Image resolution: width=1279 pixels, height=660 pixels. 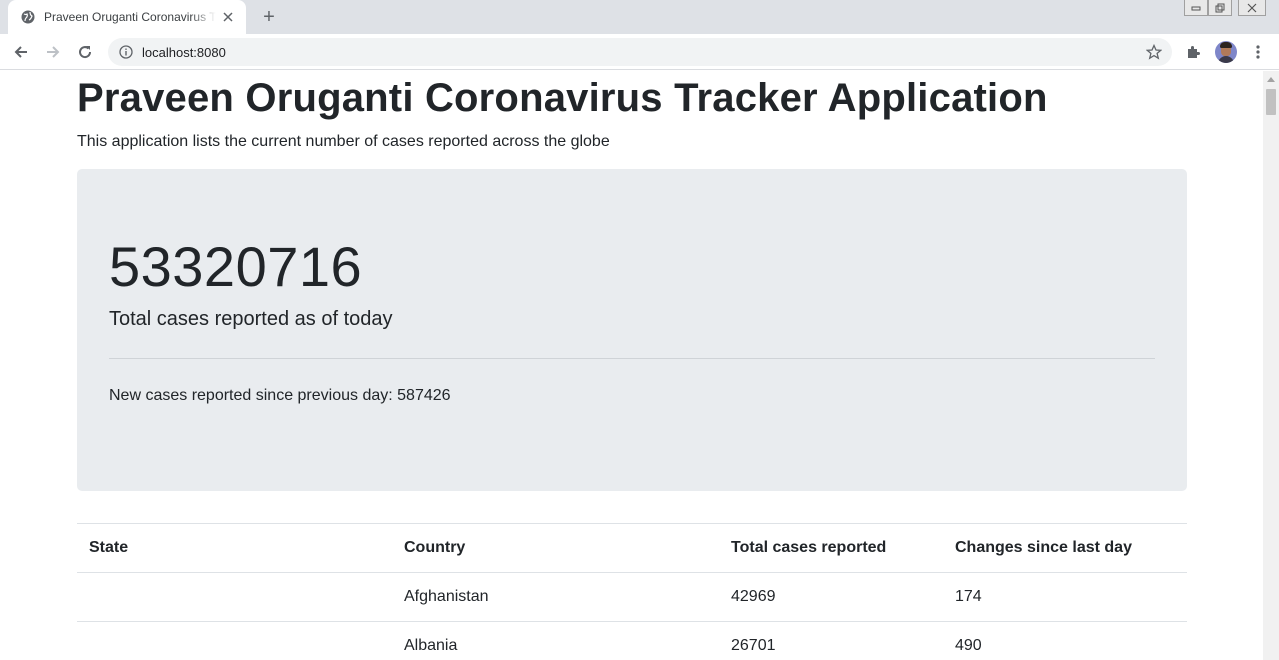 What do you see at coordinates (1271, 79) in the screenshot?
I see `scroll-up-icon` at bounding box center [1271, 79].